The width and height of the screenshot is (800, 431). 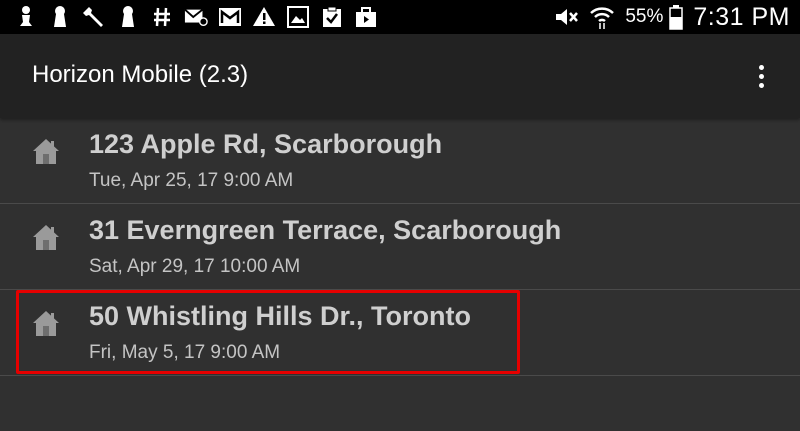 What do you see at coordinates (366, 17) in the screenshot?
I see `briefcase-icon` at bounding box center [366, 17].